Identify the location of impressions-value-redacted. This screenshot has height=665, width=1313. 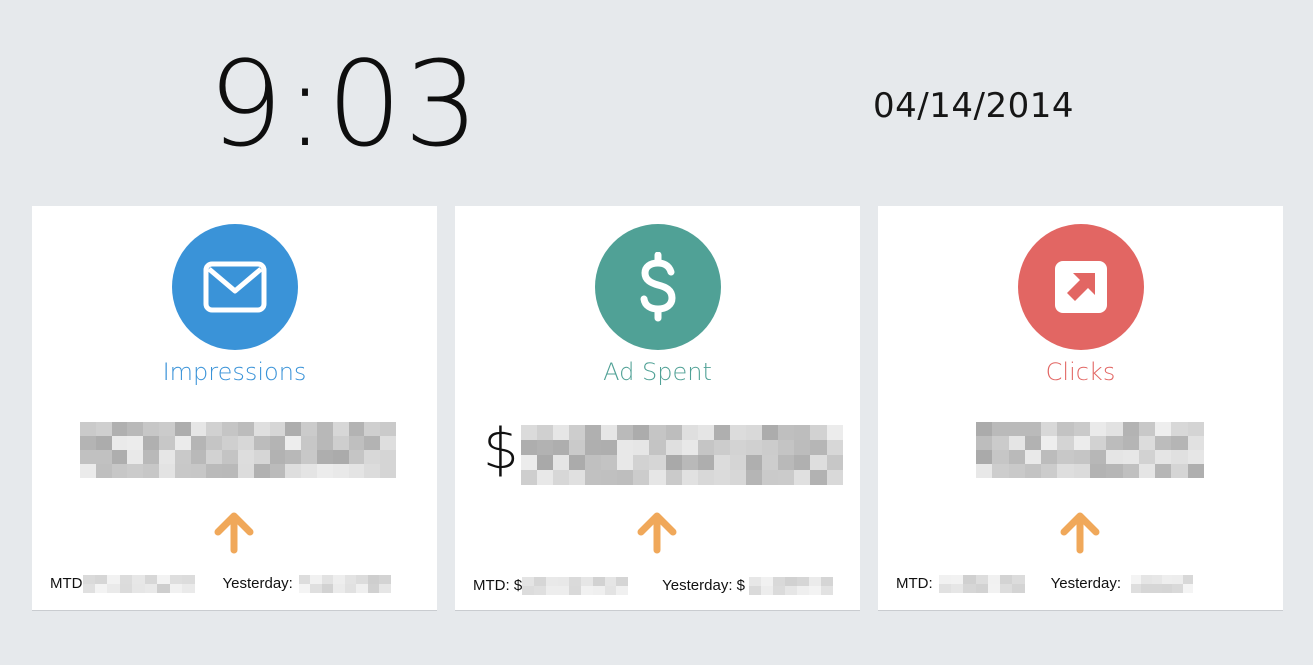
(238, 450).